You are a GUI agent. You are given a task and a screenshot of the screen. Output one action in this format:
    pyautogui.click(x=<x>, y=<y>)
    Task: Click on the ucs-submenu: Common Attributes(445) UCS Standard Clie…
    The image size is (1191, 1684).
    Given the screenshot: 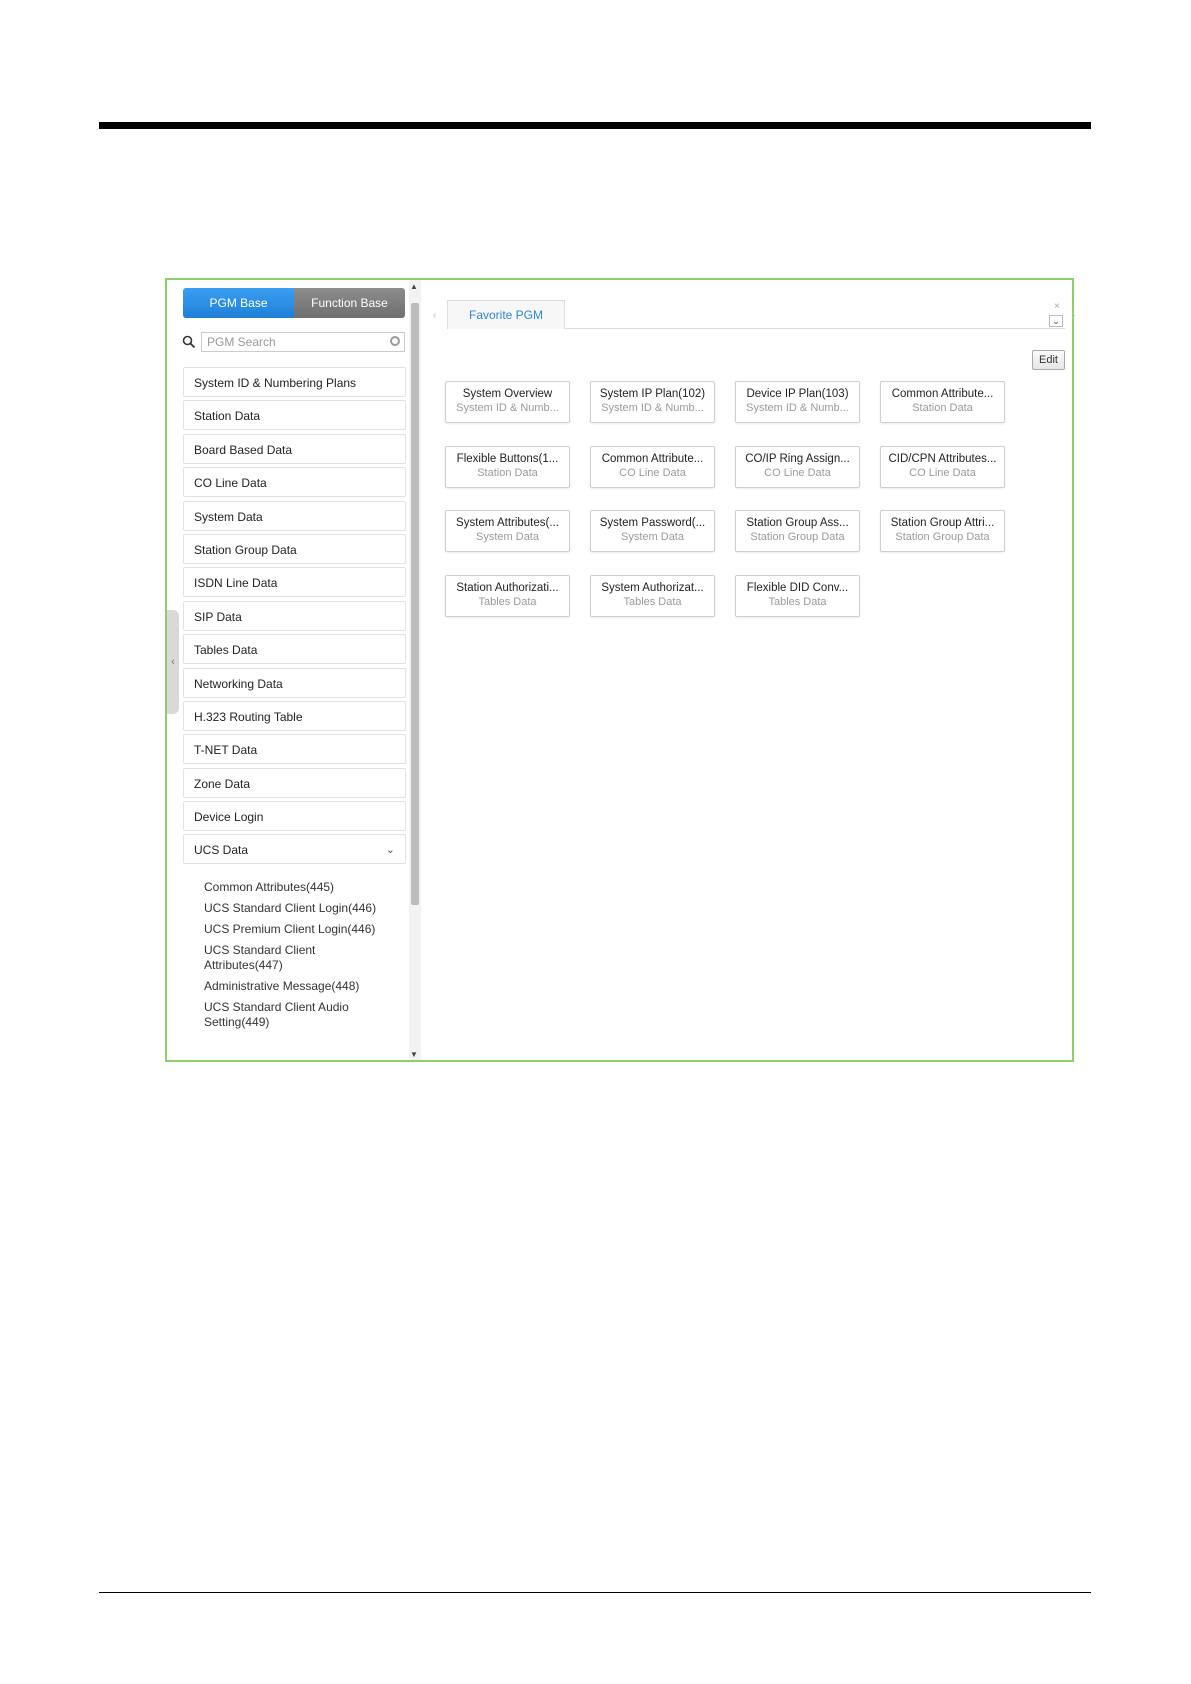 What is the action you would take?
    pyautogui.click(x=294, y=949)
    